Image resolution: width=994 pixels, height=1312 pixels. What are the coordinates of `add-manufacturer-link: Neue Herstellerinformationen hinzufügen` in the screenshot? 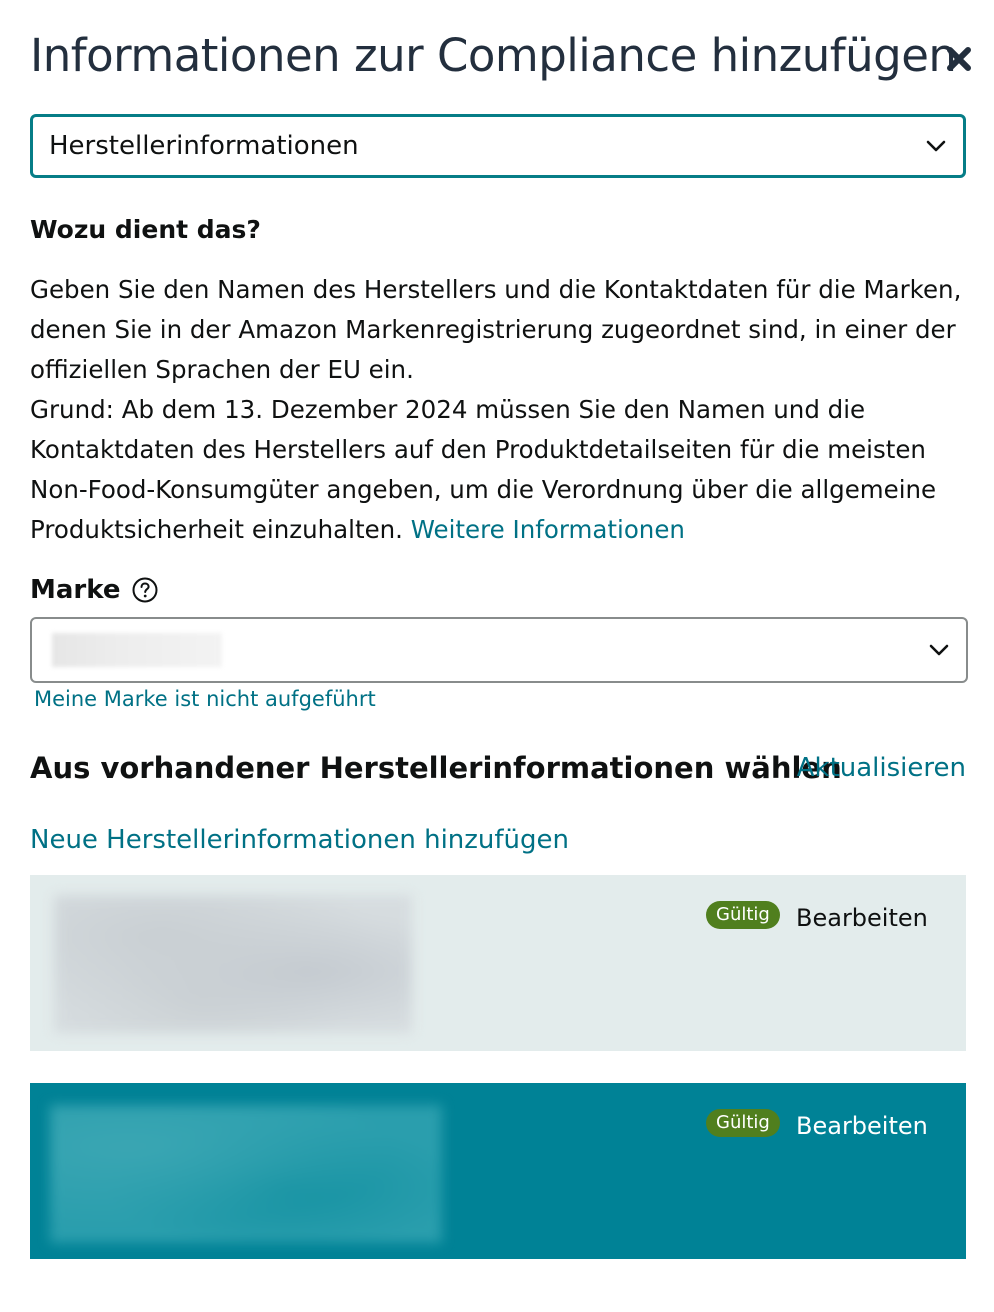 It's located at (299, 840).